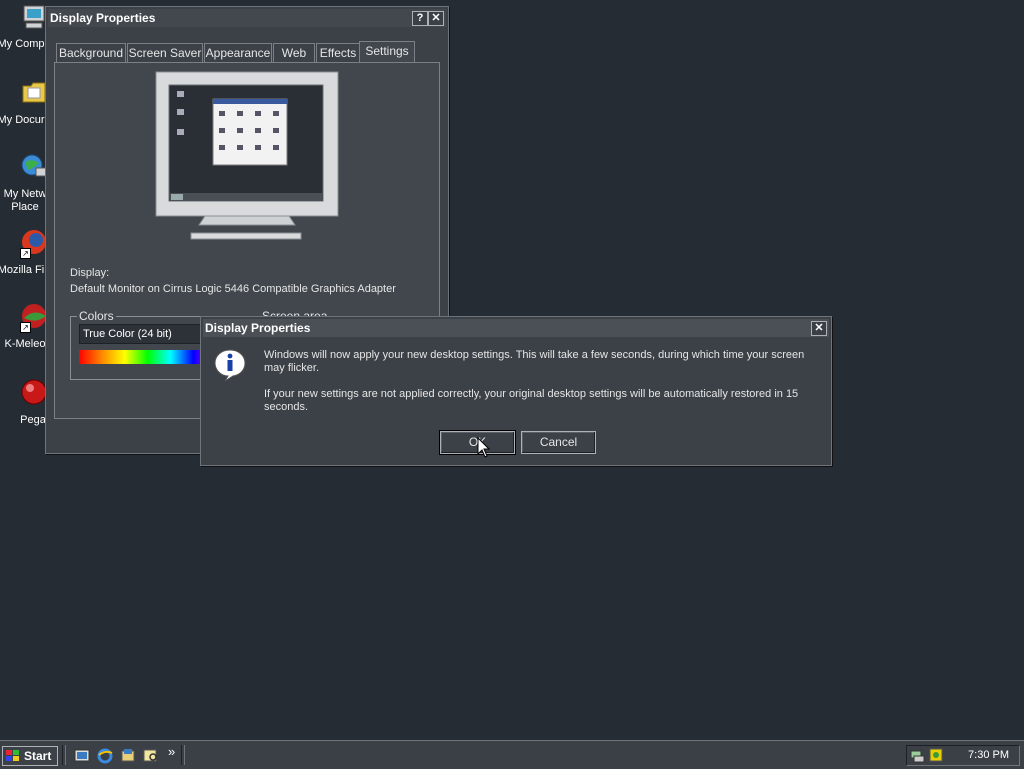  What do you see at coordinates (165, 53) in the screenshot?
I see `tab-screen-saver: Screen Saver` at bounding box center [165, 53].